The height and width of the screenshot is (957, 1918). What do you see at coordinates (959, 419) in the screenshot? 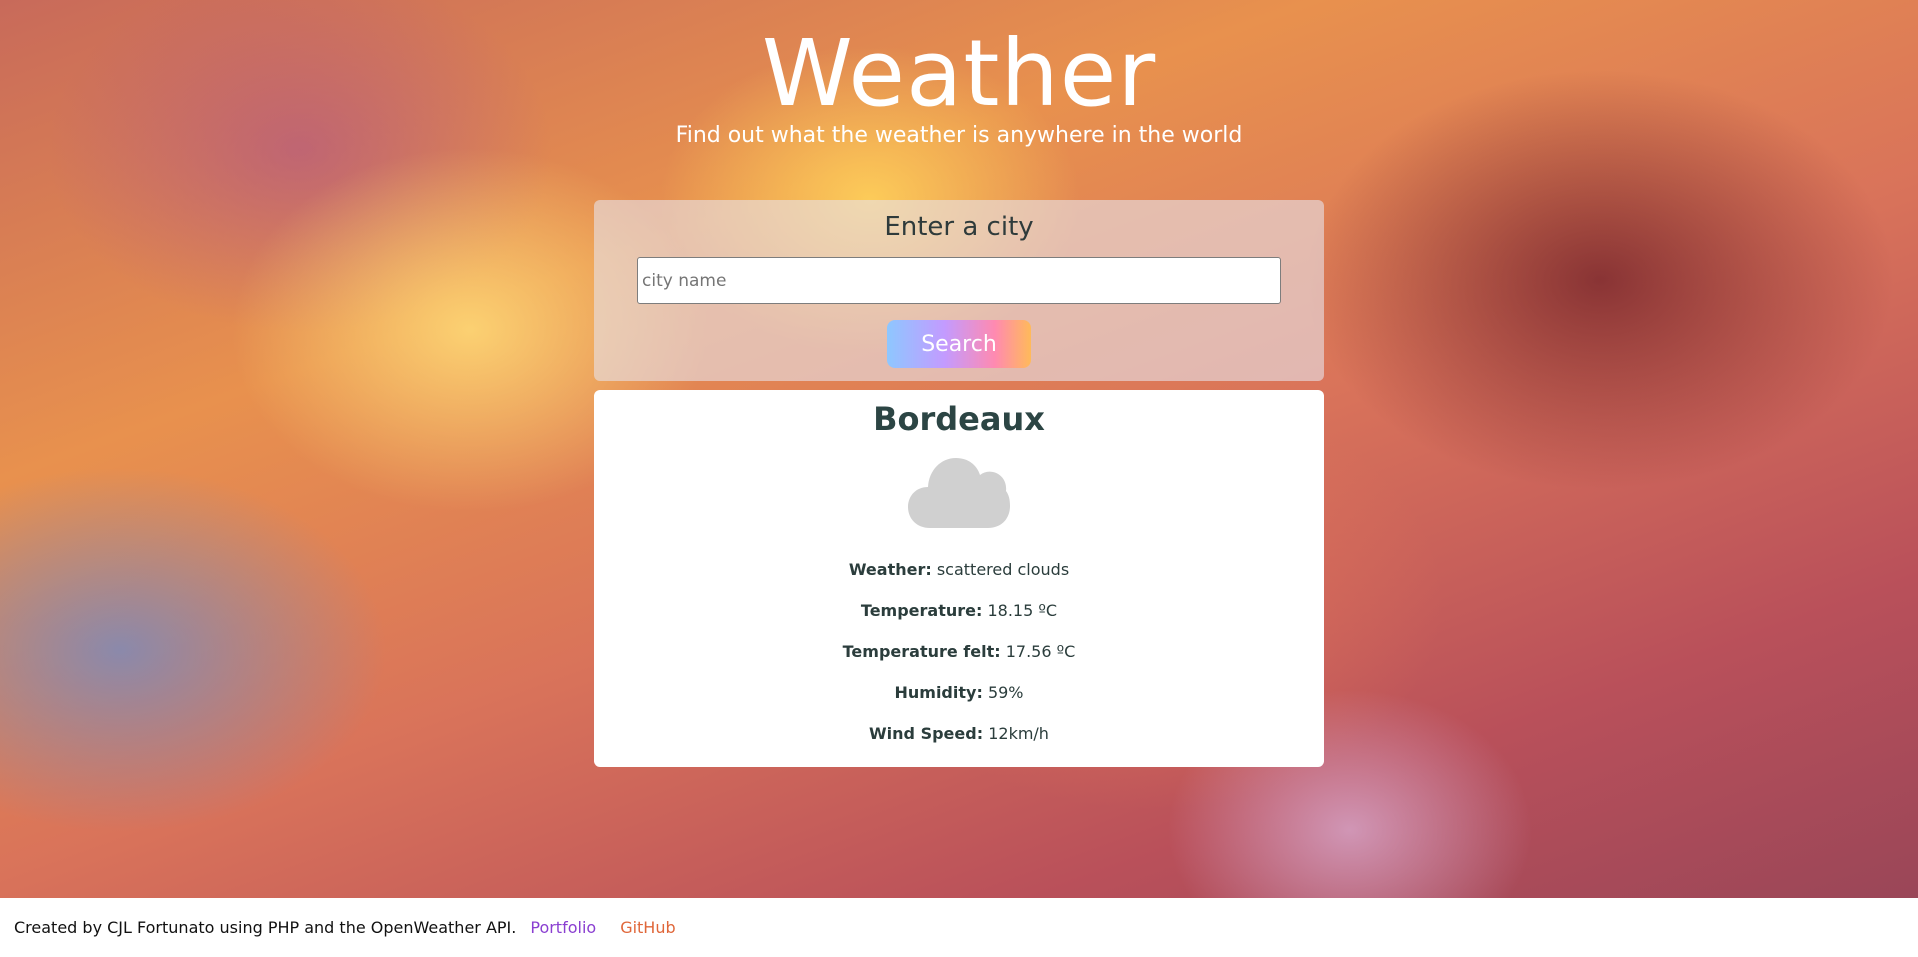
I see `city-name: Bordeaux` at bounding box center [959, 419].